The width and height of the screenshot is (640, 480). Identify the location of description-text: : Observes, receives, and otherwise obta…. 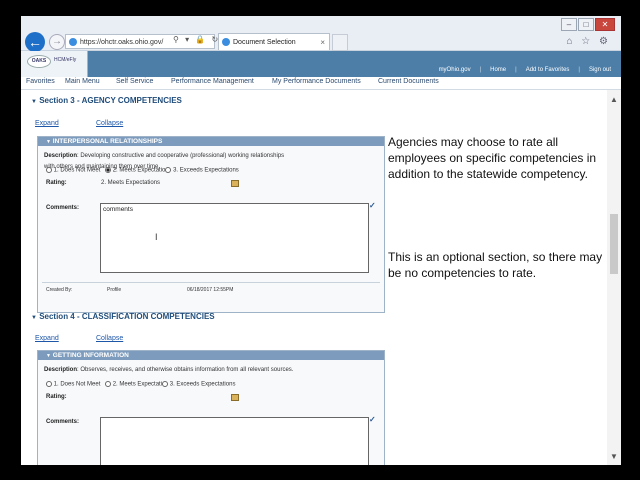
(185, 370).